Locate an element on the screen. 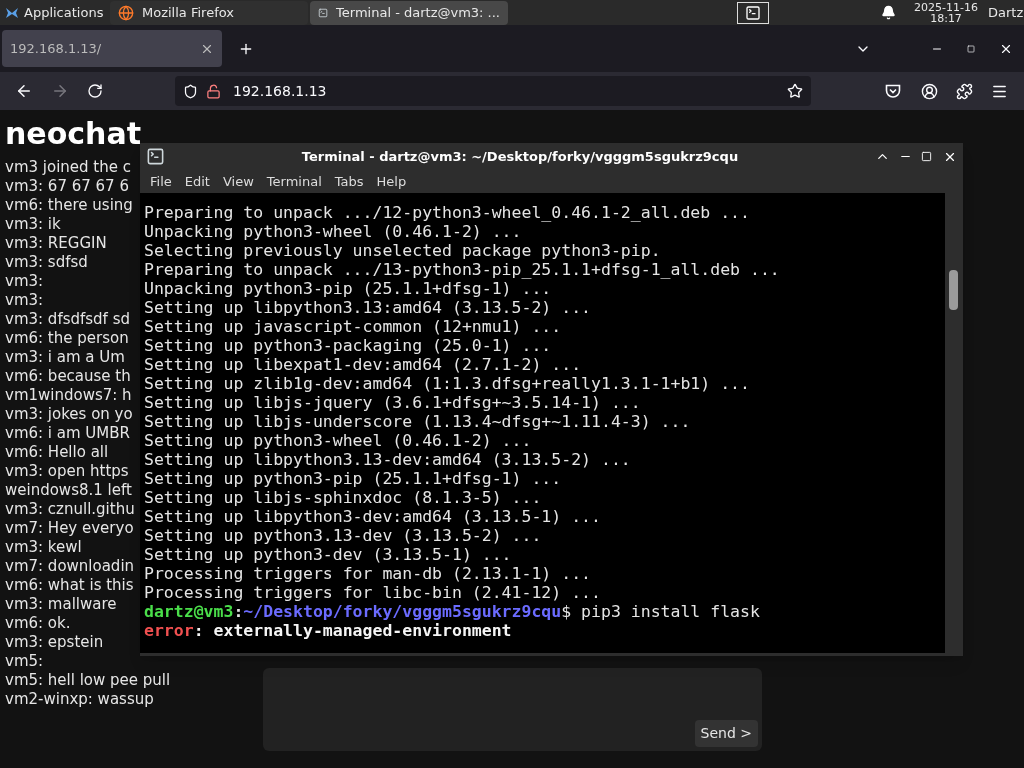 The height and width of the screenshot is (768, 1024). chat-message: vm3: REGGIN is located at coordinates (56, 243).